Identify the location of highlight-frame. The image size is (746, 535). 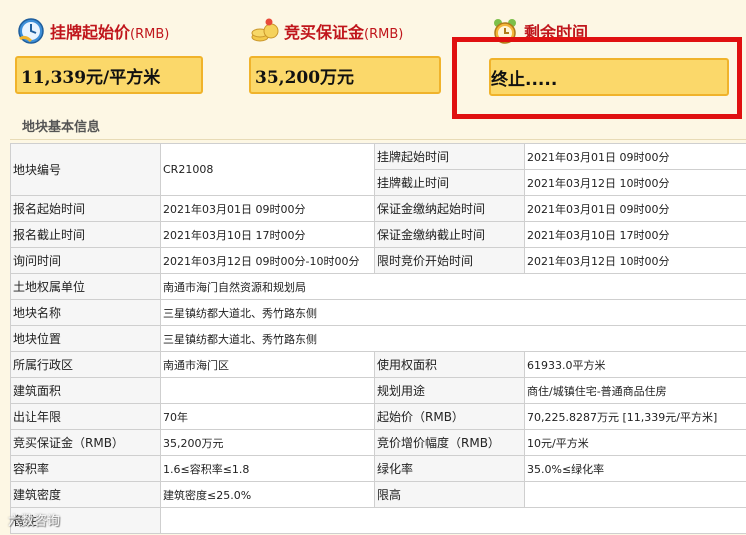
(597, 78).